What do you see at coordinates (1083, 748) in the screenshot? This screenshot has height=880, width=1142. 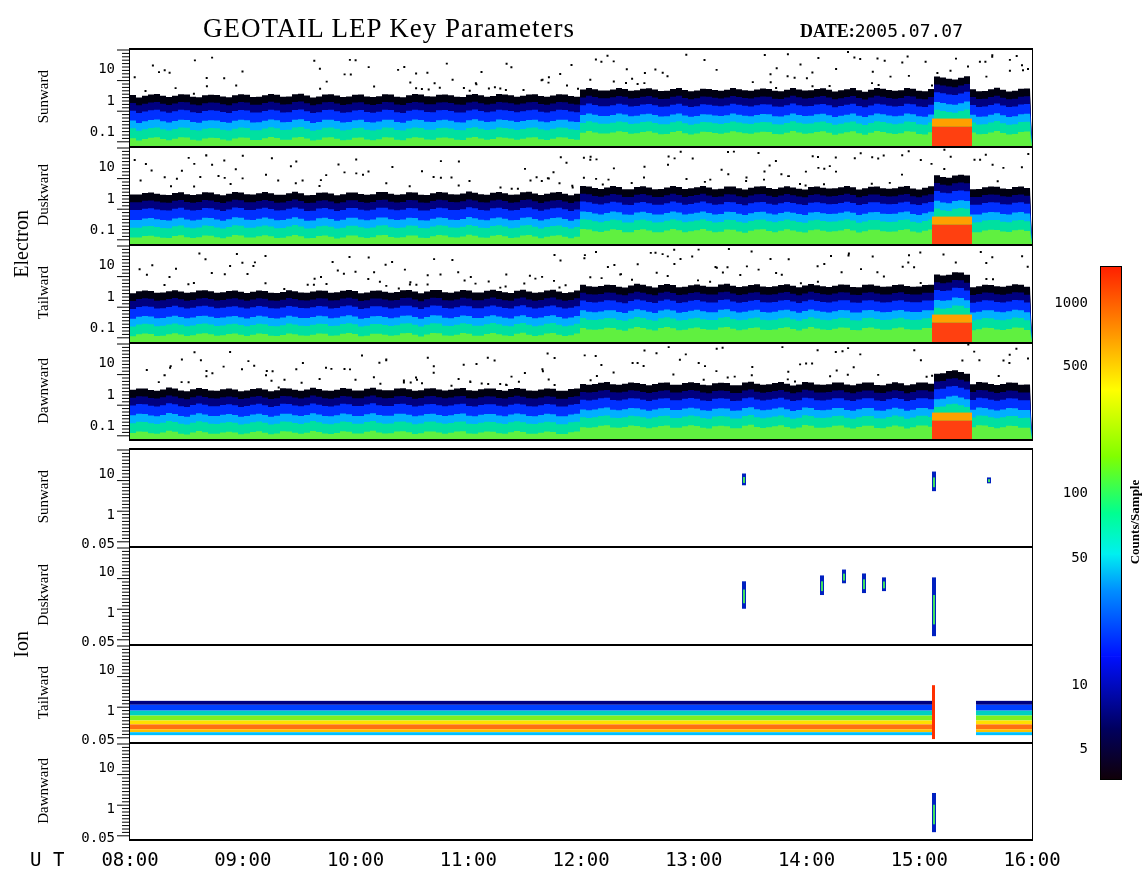 I see `colorbar-tick-label: 5` at bounding box center [1083, 748].